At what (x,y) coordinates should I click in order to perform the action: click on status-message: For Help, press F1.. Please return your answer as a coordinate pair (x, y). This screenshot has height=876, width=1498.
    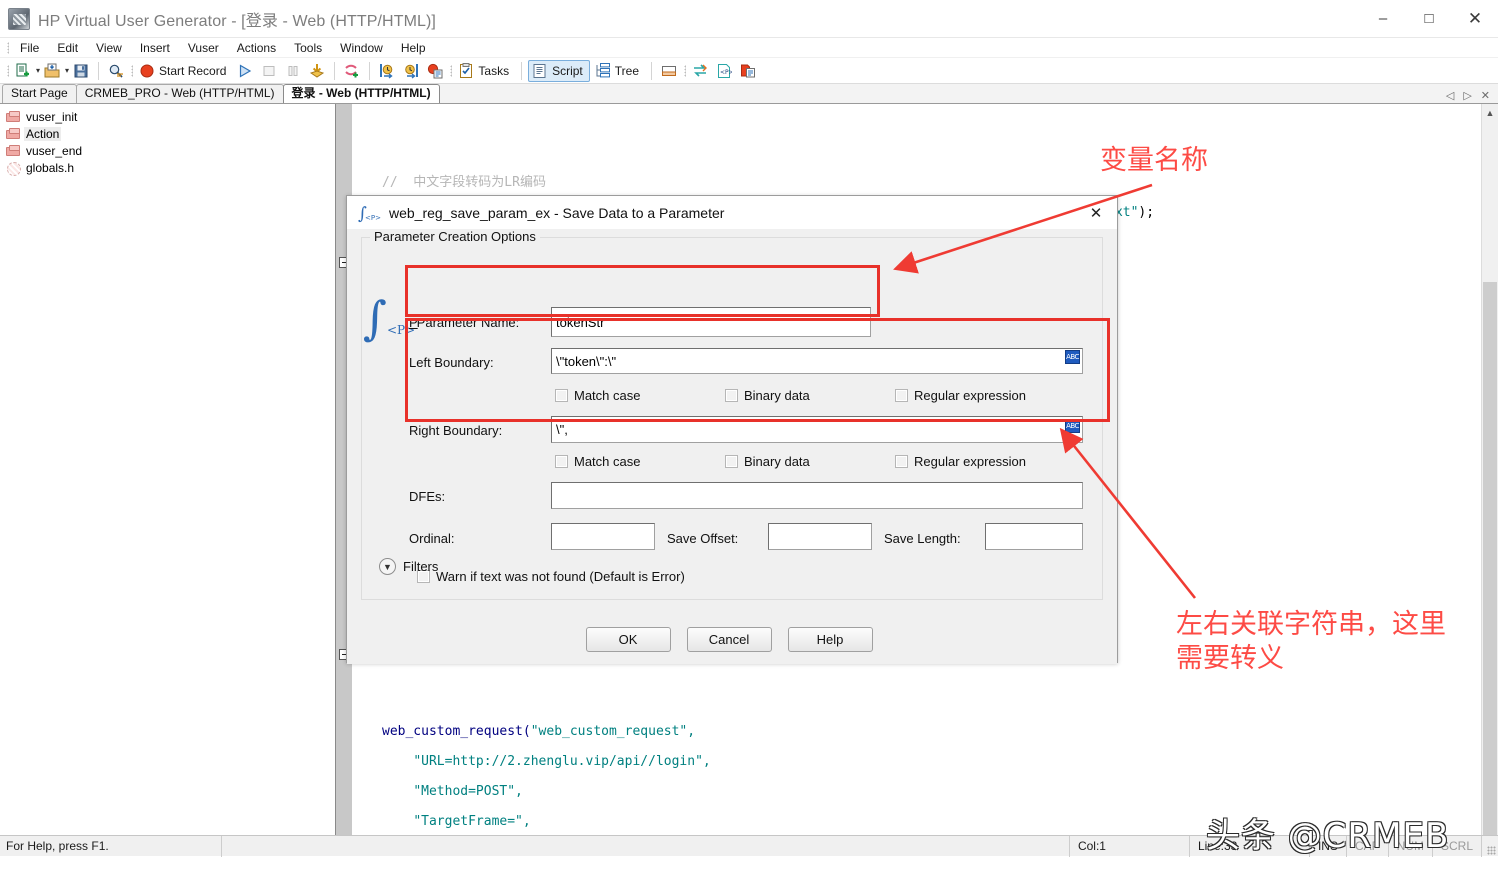
    Looking at the image, I should click on (111, 846).